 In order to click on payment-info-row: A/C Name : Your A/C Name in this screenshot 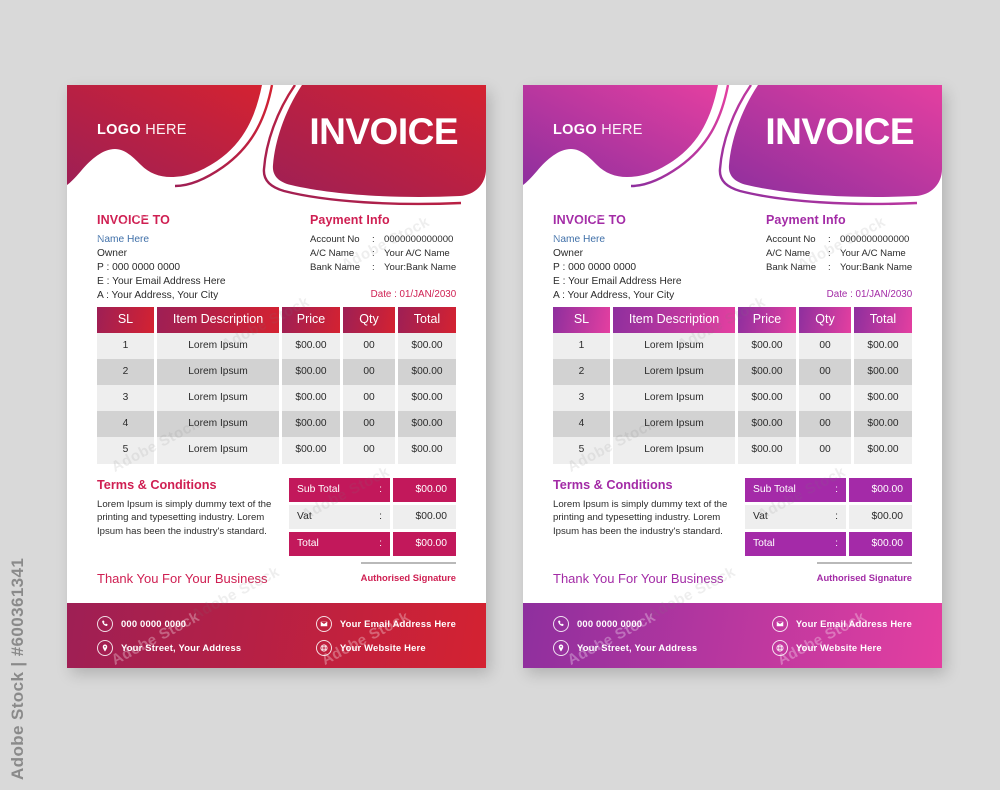, I will do `click(383, 253)`.